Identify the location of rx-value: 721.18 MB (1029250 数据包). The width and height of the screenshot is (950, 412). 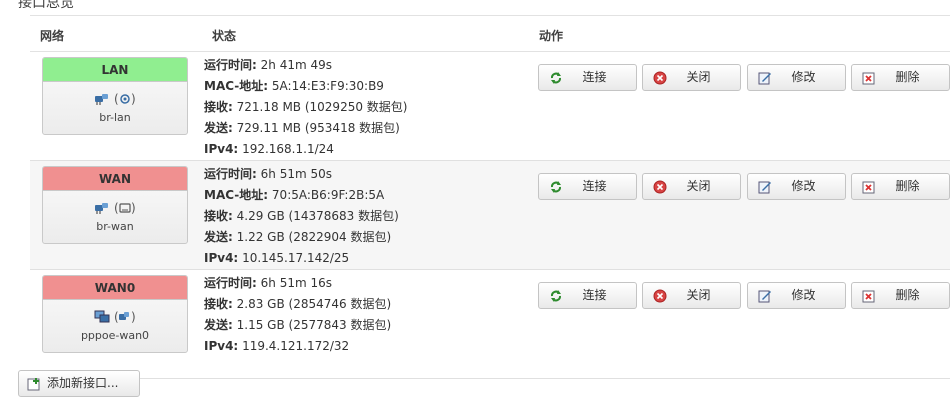
(322, 107).